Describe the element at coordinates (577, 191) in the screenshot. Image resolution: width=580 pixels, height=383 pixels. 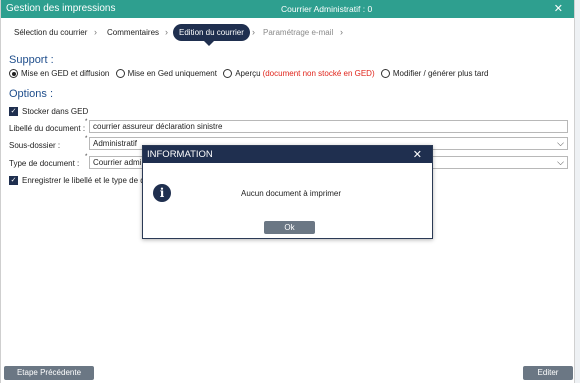
I see `background-window-edge` at that location.